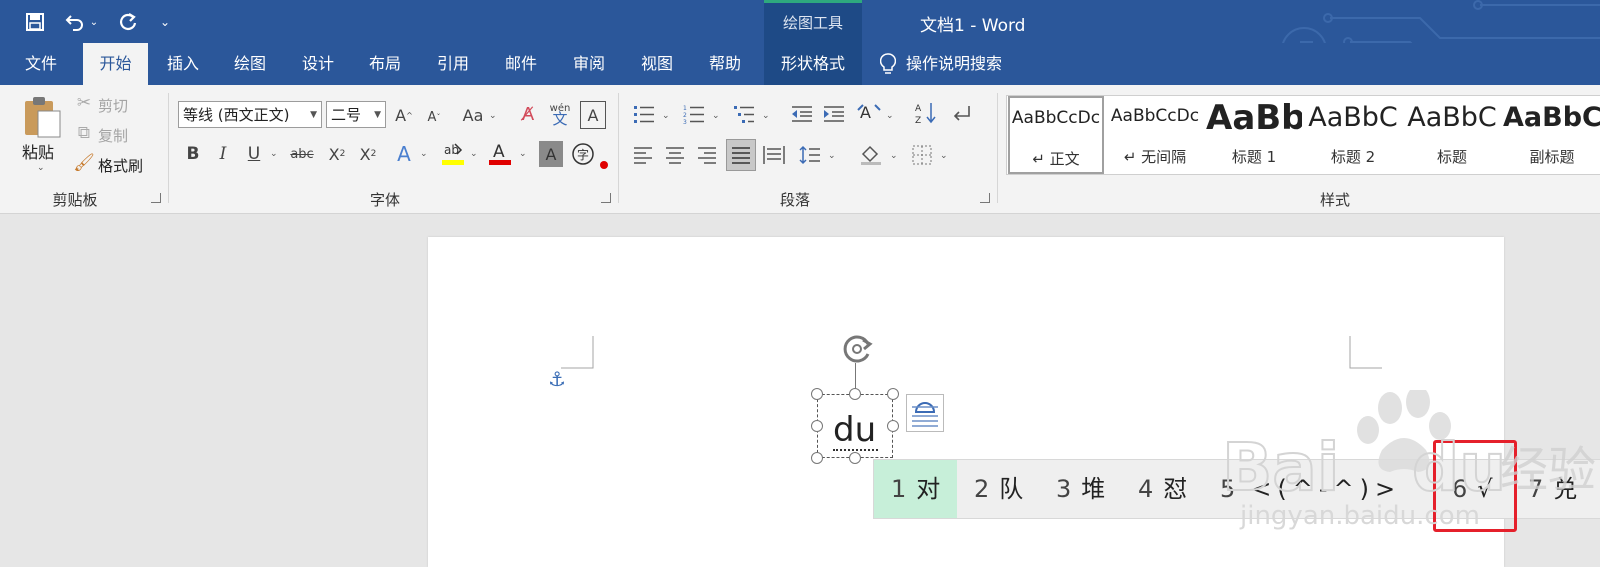 The height and width of the screenshot is (567, 1600). What do you see at coordinates (606, 198) in the screenshot?
I see `font-launcher-icon` at bounding box center [606, 198].